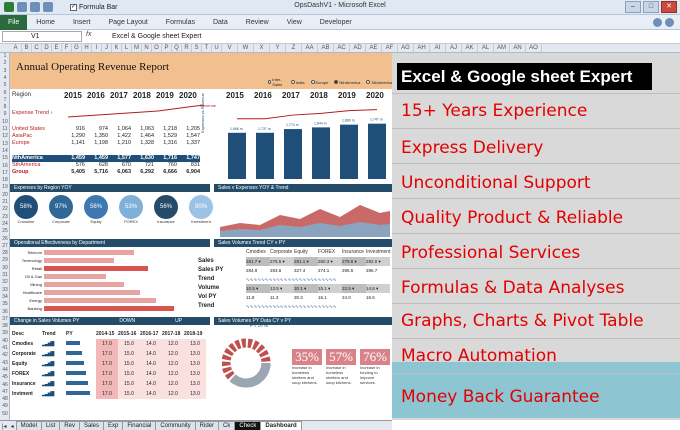 The width and height of the screenshot is (680, 430). What do you see at coordinates (117, 48) in the screenshot?
I see `column-header: K` at bounding box center [117, 48].